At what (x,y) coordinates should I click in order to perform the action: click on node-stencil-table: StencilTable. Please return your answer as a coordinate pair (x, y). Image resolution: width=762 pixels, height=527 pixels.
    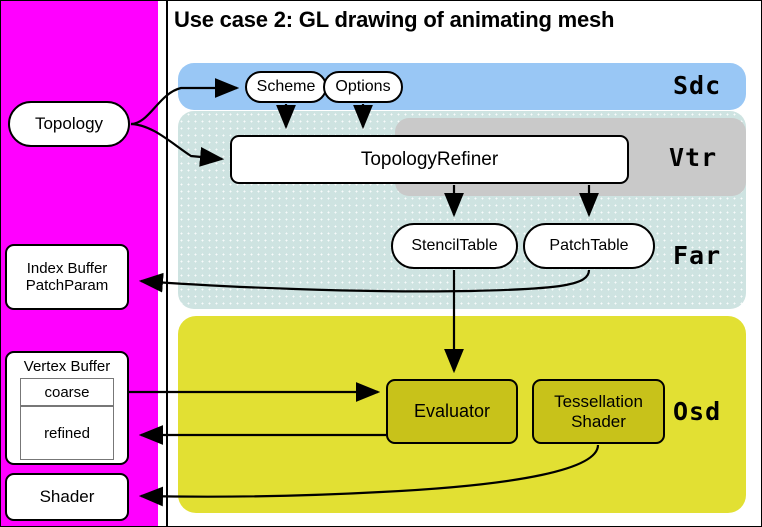
    Looking at the image, I should click on (454, 246).